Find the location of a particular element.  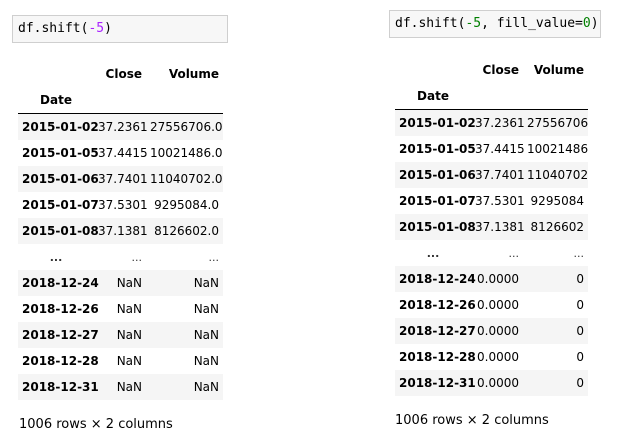

left-table-row: 2015-01-07 37.5301 9295084.0 is located at coordinates (120, 205).